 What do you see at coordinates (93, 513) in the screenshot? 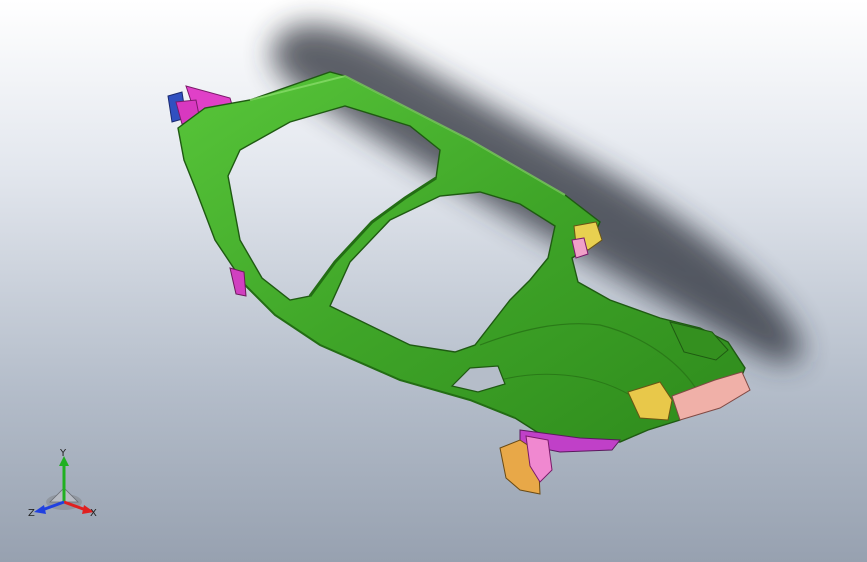
I see `triad-x-label: X` at bounding box center [93, 513].